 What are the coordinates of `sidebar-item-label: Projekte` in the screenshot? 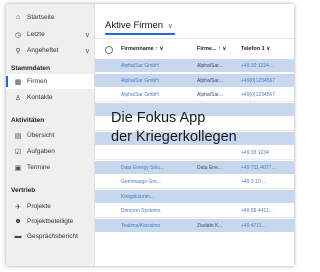 It's located at (39, 206).